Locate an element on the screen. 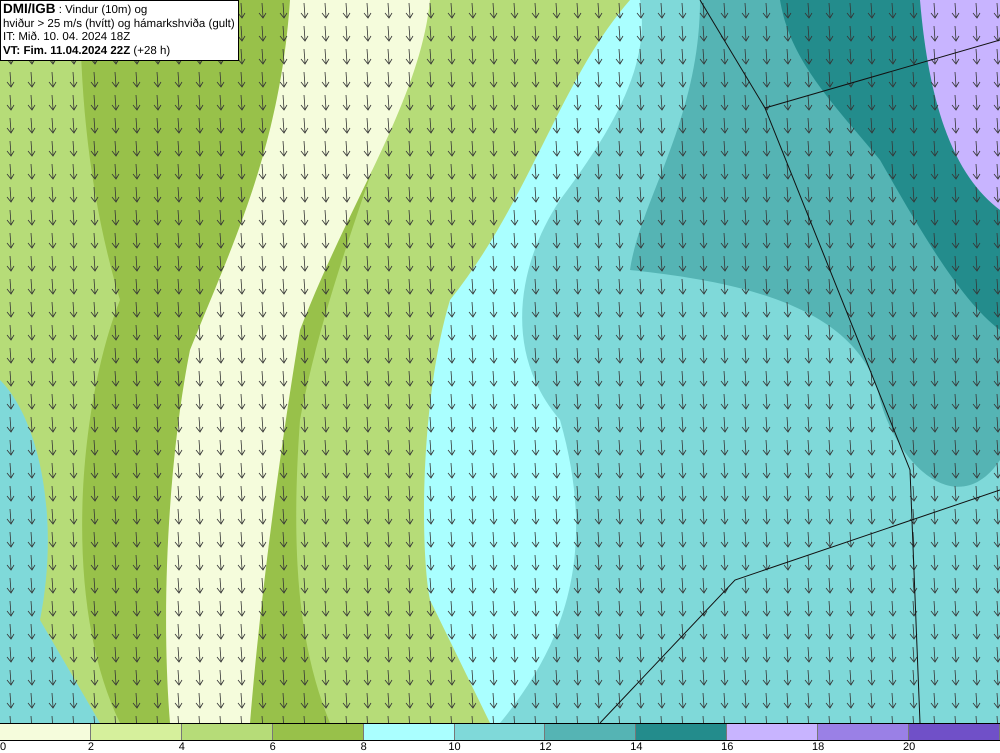 This screenshot has height=753, width=1000. scale-label: 16 is located at coordinates (727, 747).